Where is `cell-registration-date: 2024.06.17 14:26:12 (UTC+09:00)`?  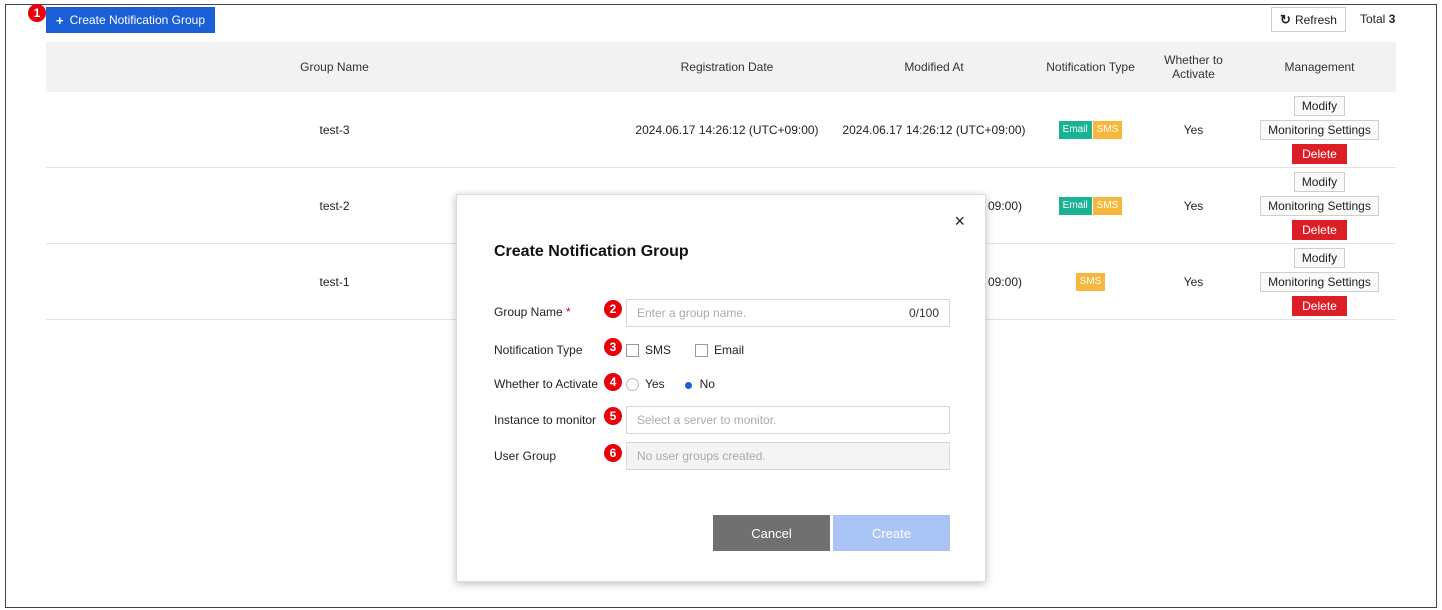 cell-registration-date: 2024.06.17 14:26:12 (UTC+09:00) is located at coordinates (727, 129).